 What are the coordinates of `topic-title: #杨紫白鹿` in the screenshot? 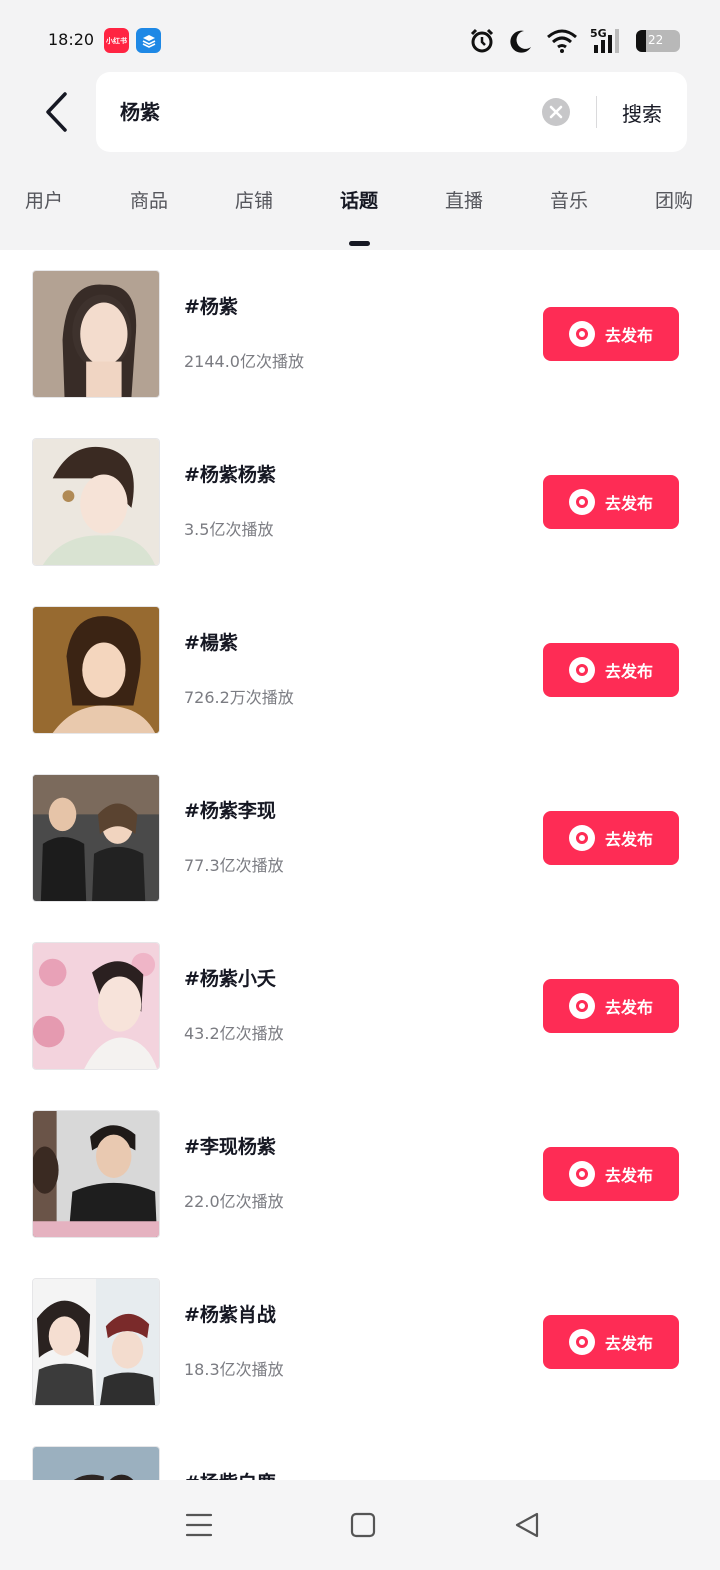 It's located at (230, 1474).